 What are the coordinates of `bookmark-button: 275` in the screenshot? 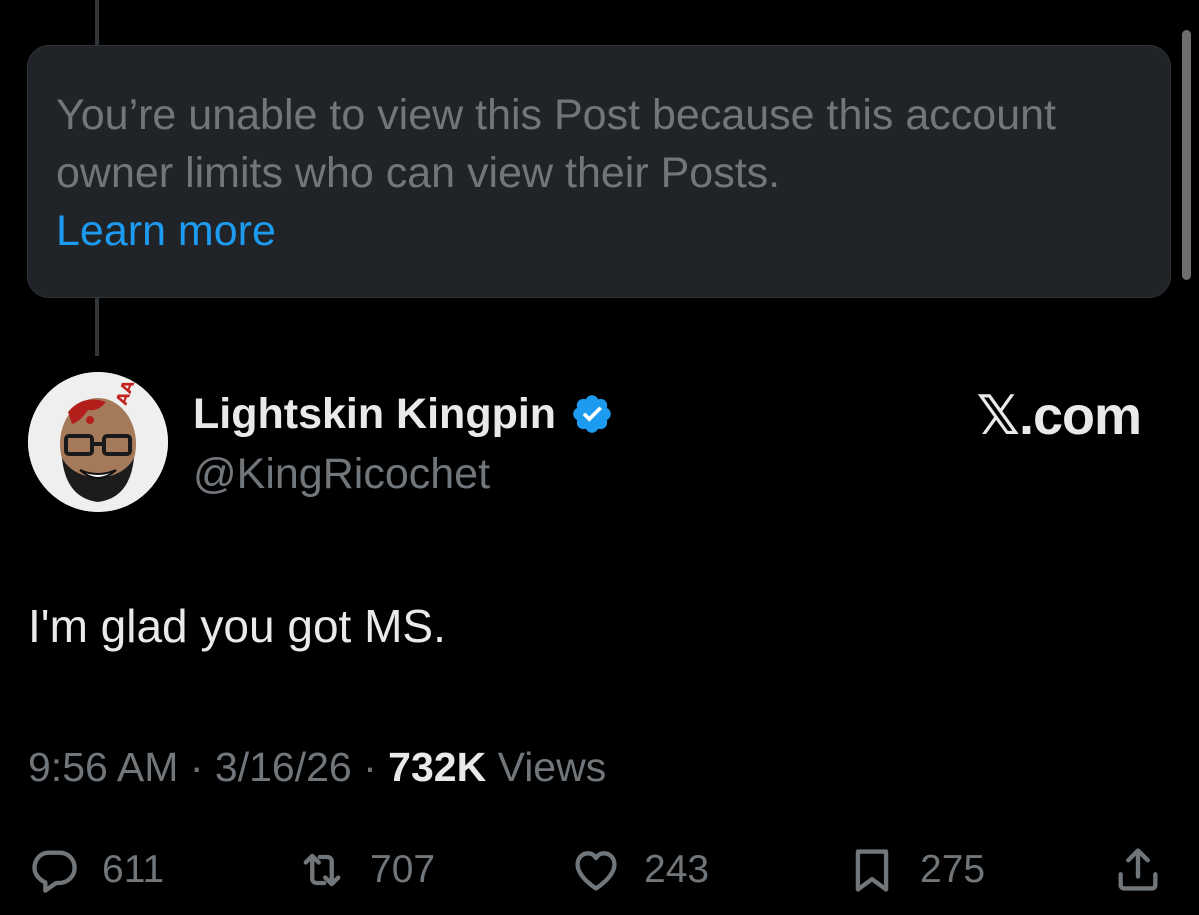 It's located at (915, 870).